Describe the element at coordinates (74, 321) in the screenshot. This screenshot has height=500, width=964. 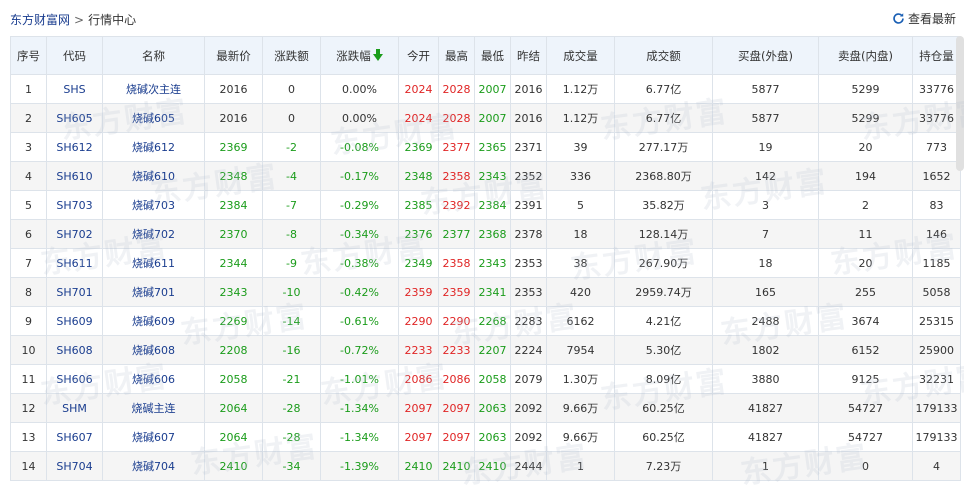
I see `contract-code-link: SH609` at that location.